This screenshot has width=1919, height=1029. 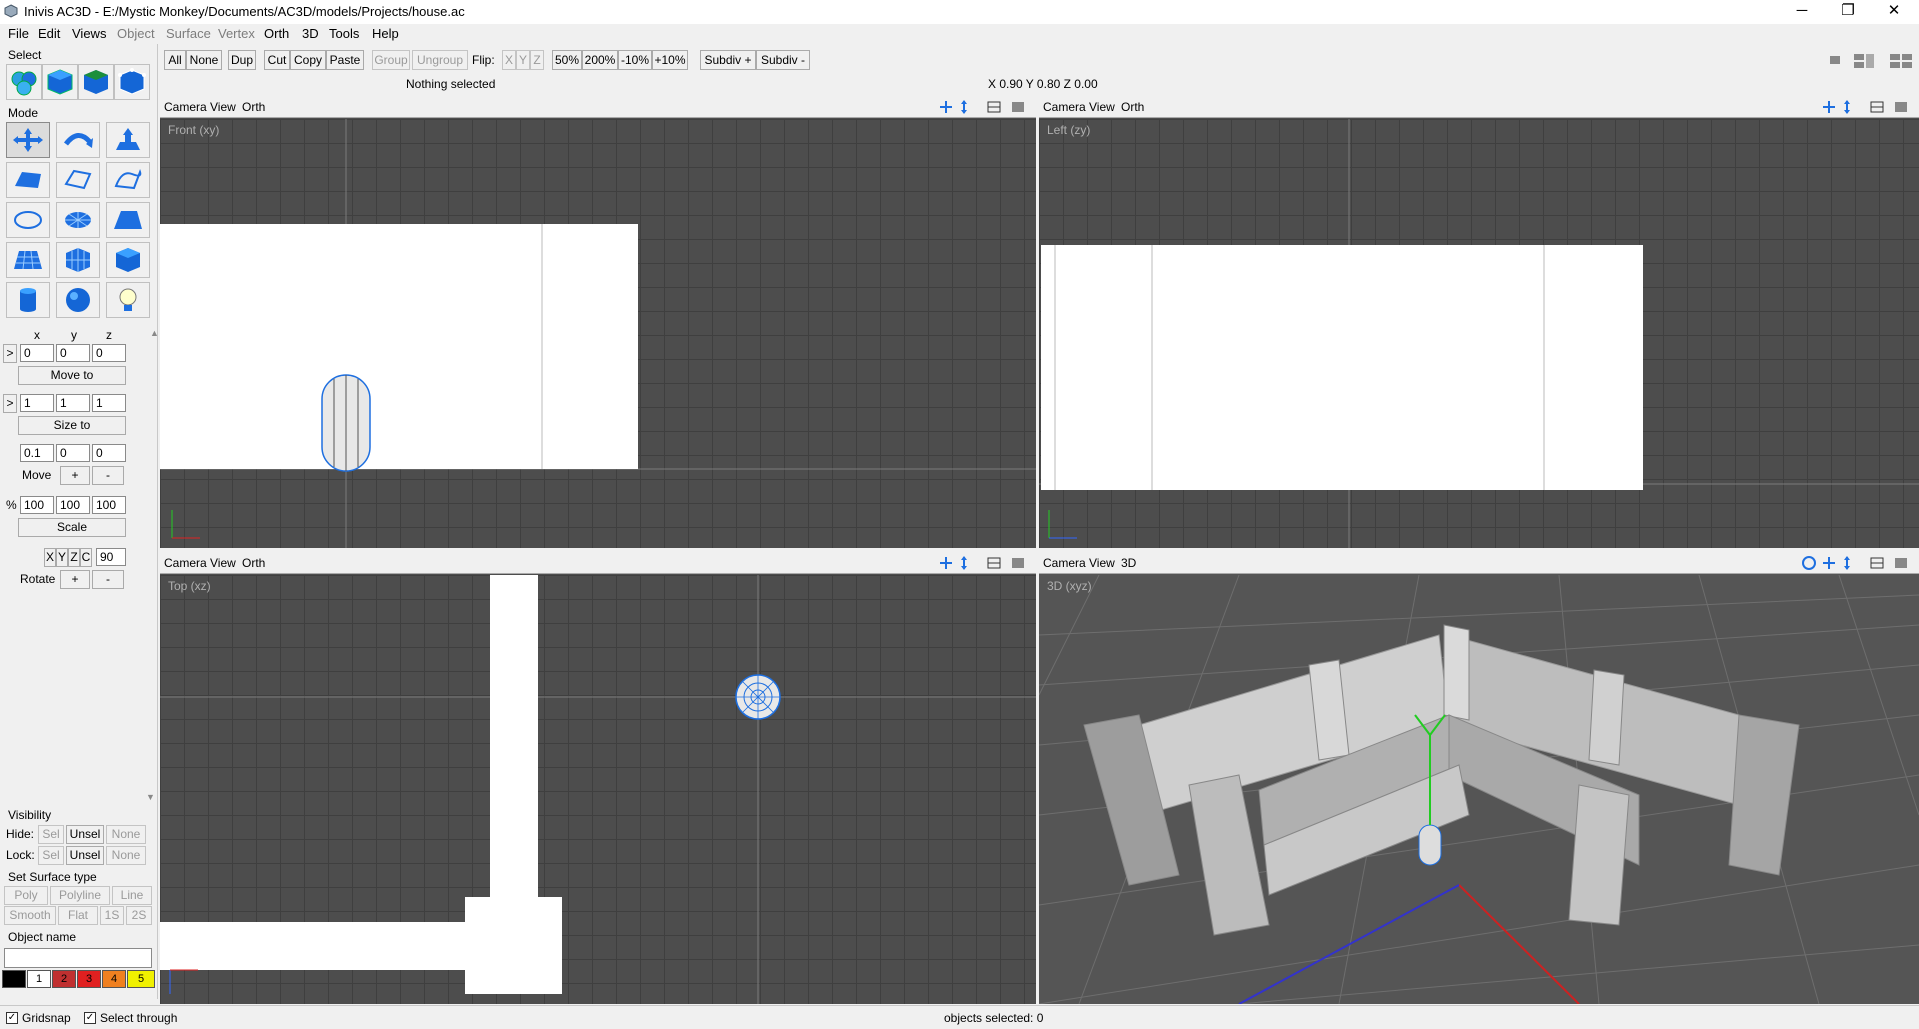 What do you see at coordinates (185, 563) in the screenshot?
I see `top-camera-menu: Camera` at bounding box center [185, 563].